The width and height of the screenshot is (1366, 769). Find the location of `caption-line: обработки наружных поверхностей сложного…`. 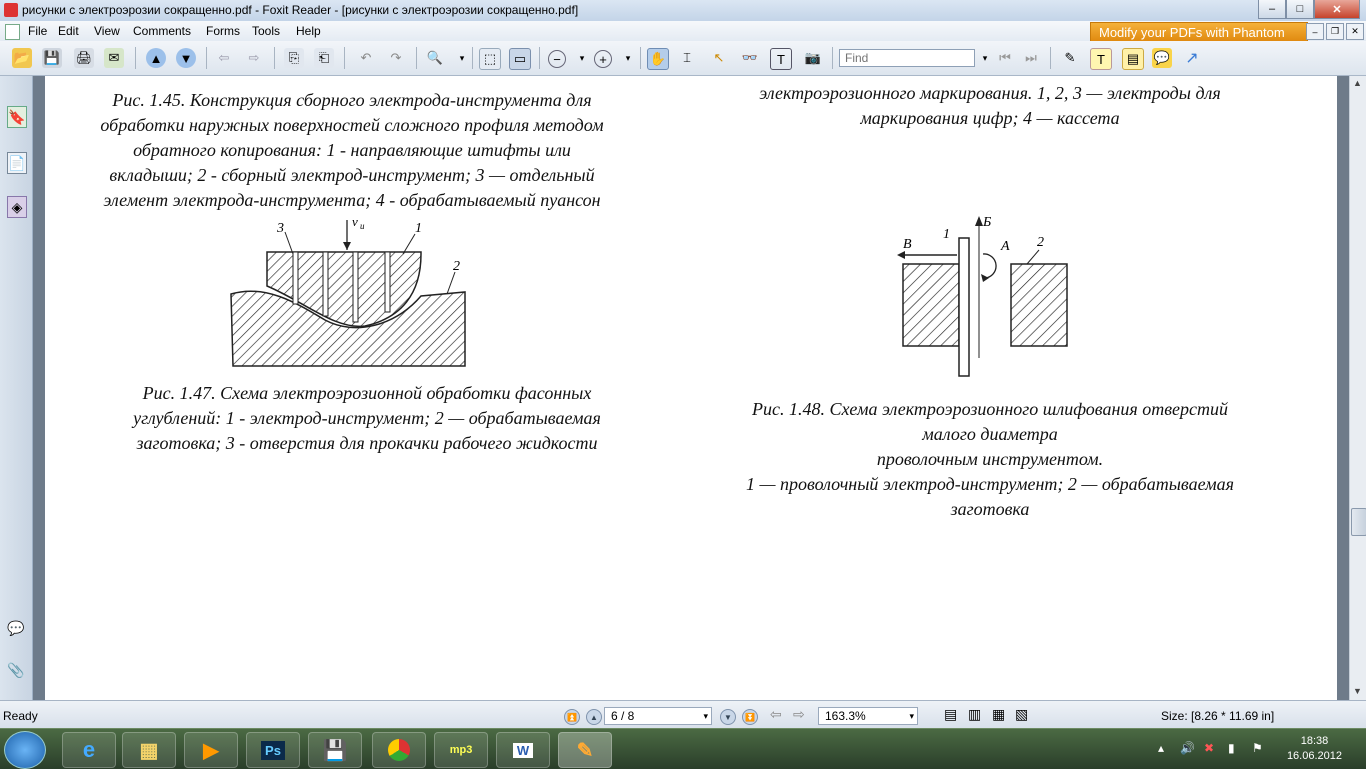

caption-line: обработки наружных поверхностей сложного… is located at coordinates (352, 125).